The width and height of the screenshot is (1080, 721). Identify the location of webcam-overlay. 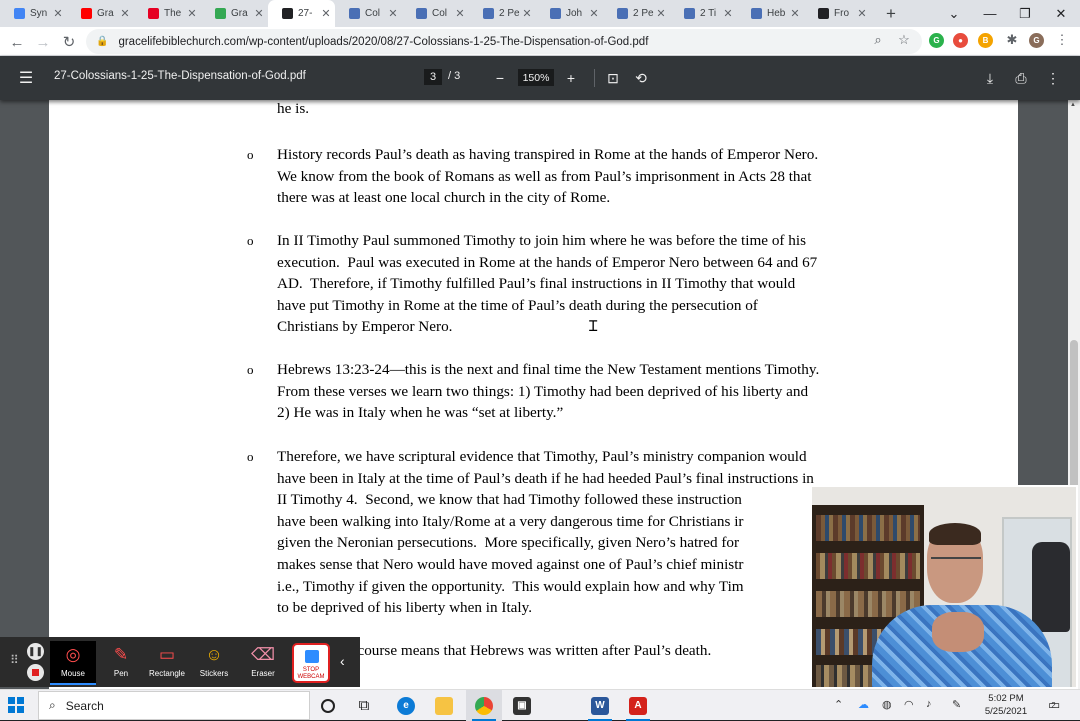
(944, 587).